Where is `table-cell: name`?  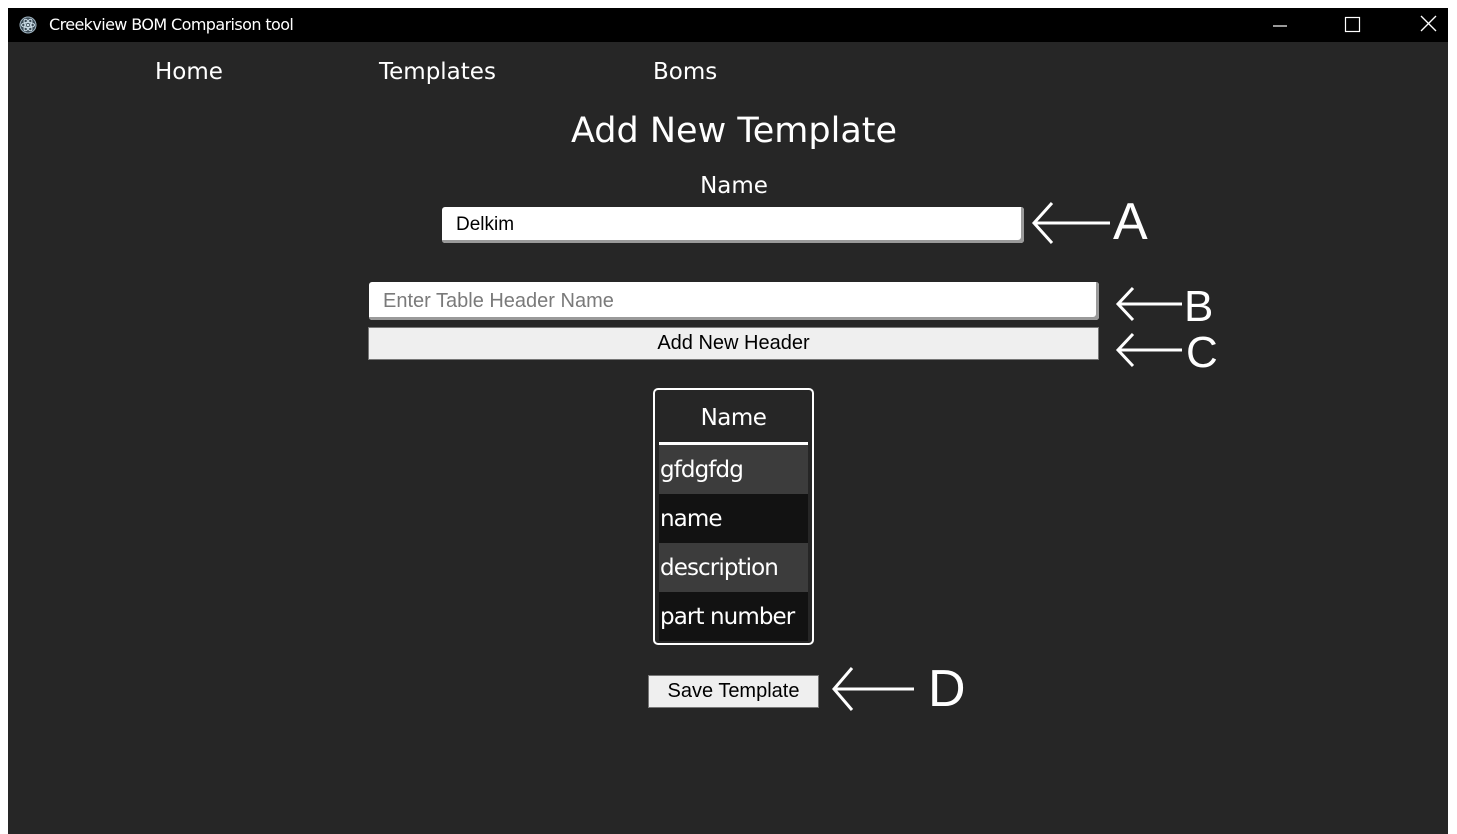
table-cell: name is located at coordinates (733, 518).